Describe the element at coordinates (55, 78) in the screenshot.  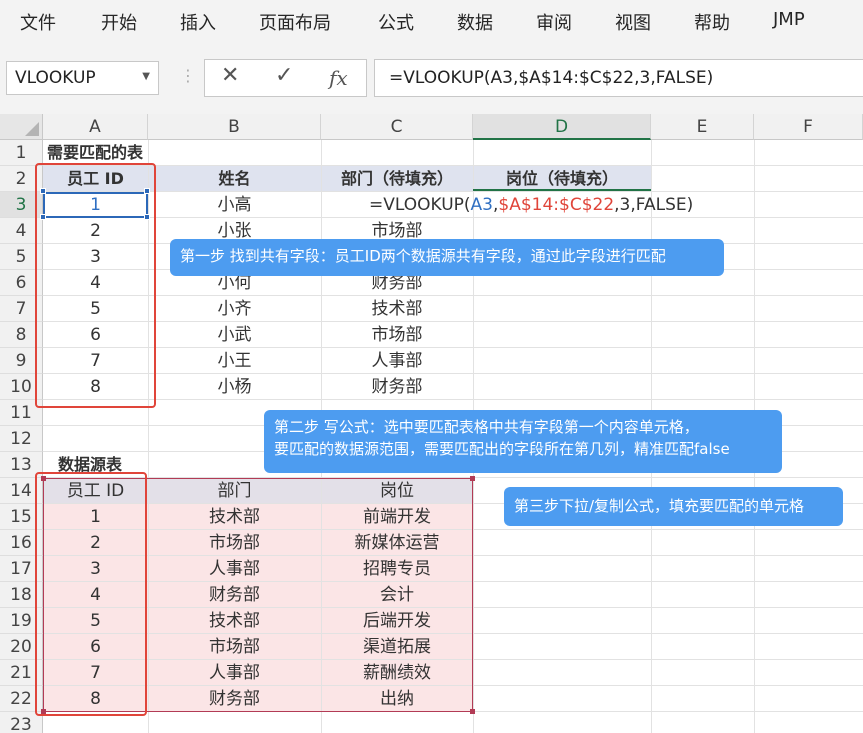
I see `name-box-value: VLOOKUP` at that location.